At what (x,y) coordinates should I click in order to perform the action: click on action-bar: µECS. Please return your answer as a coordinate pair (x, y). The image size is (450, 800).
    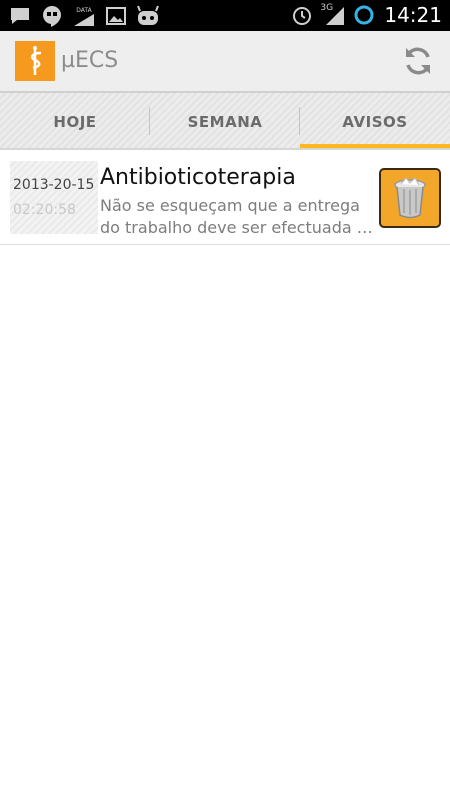
    Looking at the image, I should click on (225, 61).